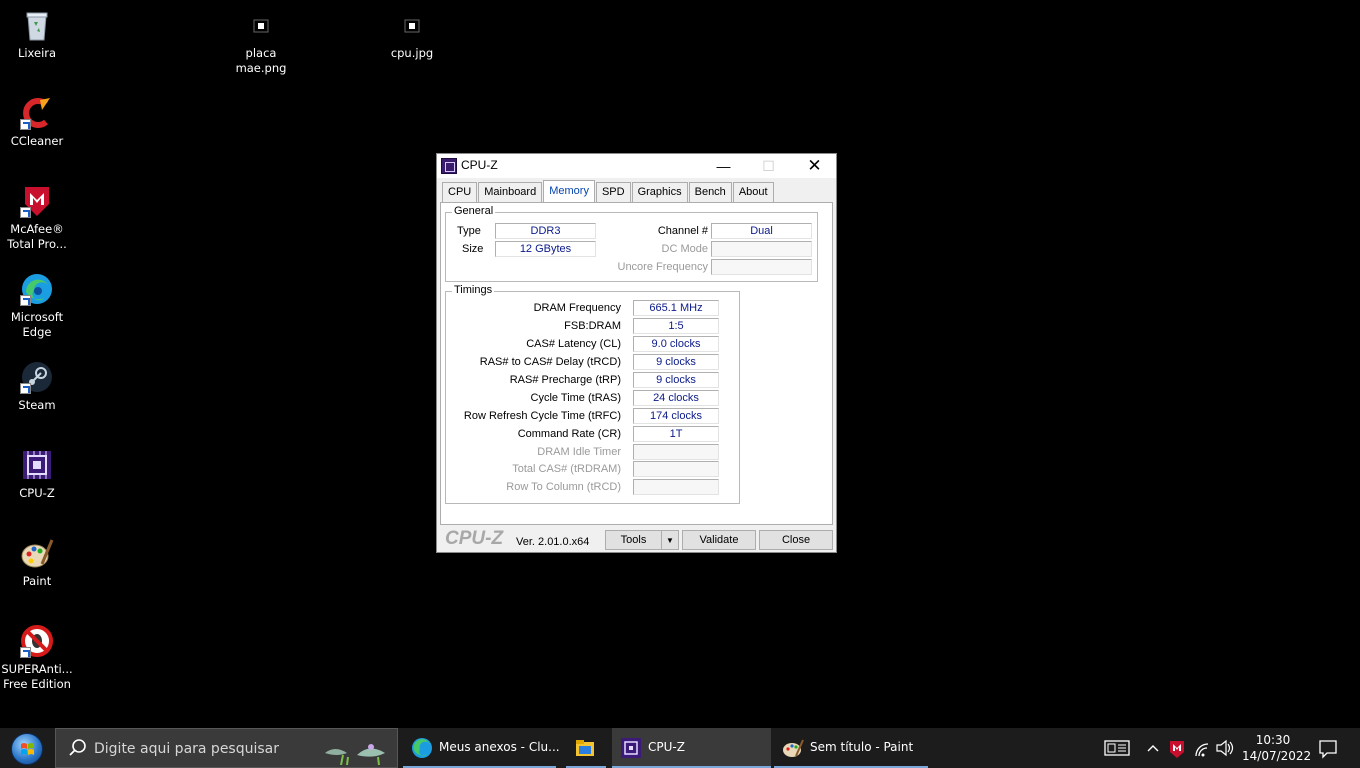 The height and width of the screenshot is (768, 1360). I want to click on desktop-icon-placa-mae: placa mae.png, so click(261, 42).